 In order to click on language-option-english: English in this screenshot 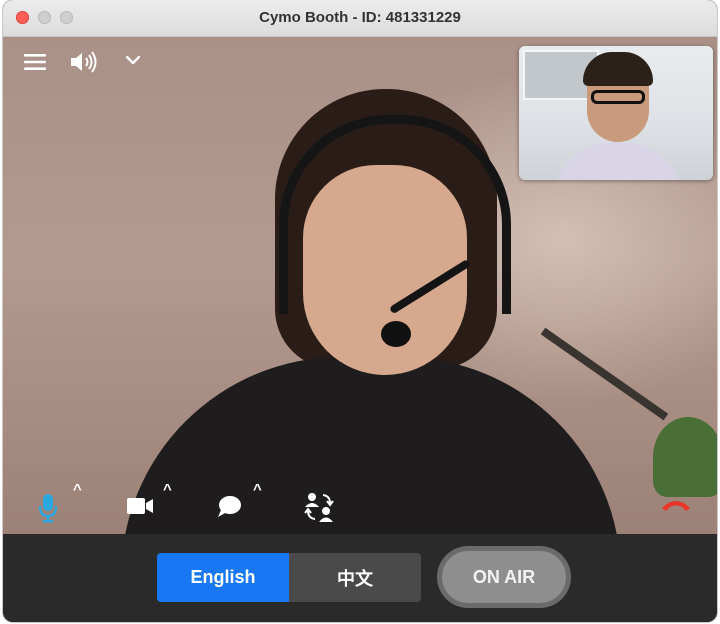, I will do `click(223, 577)`.